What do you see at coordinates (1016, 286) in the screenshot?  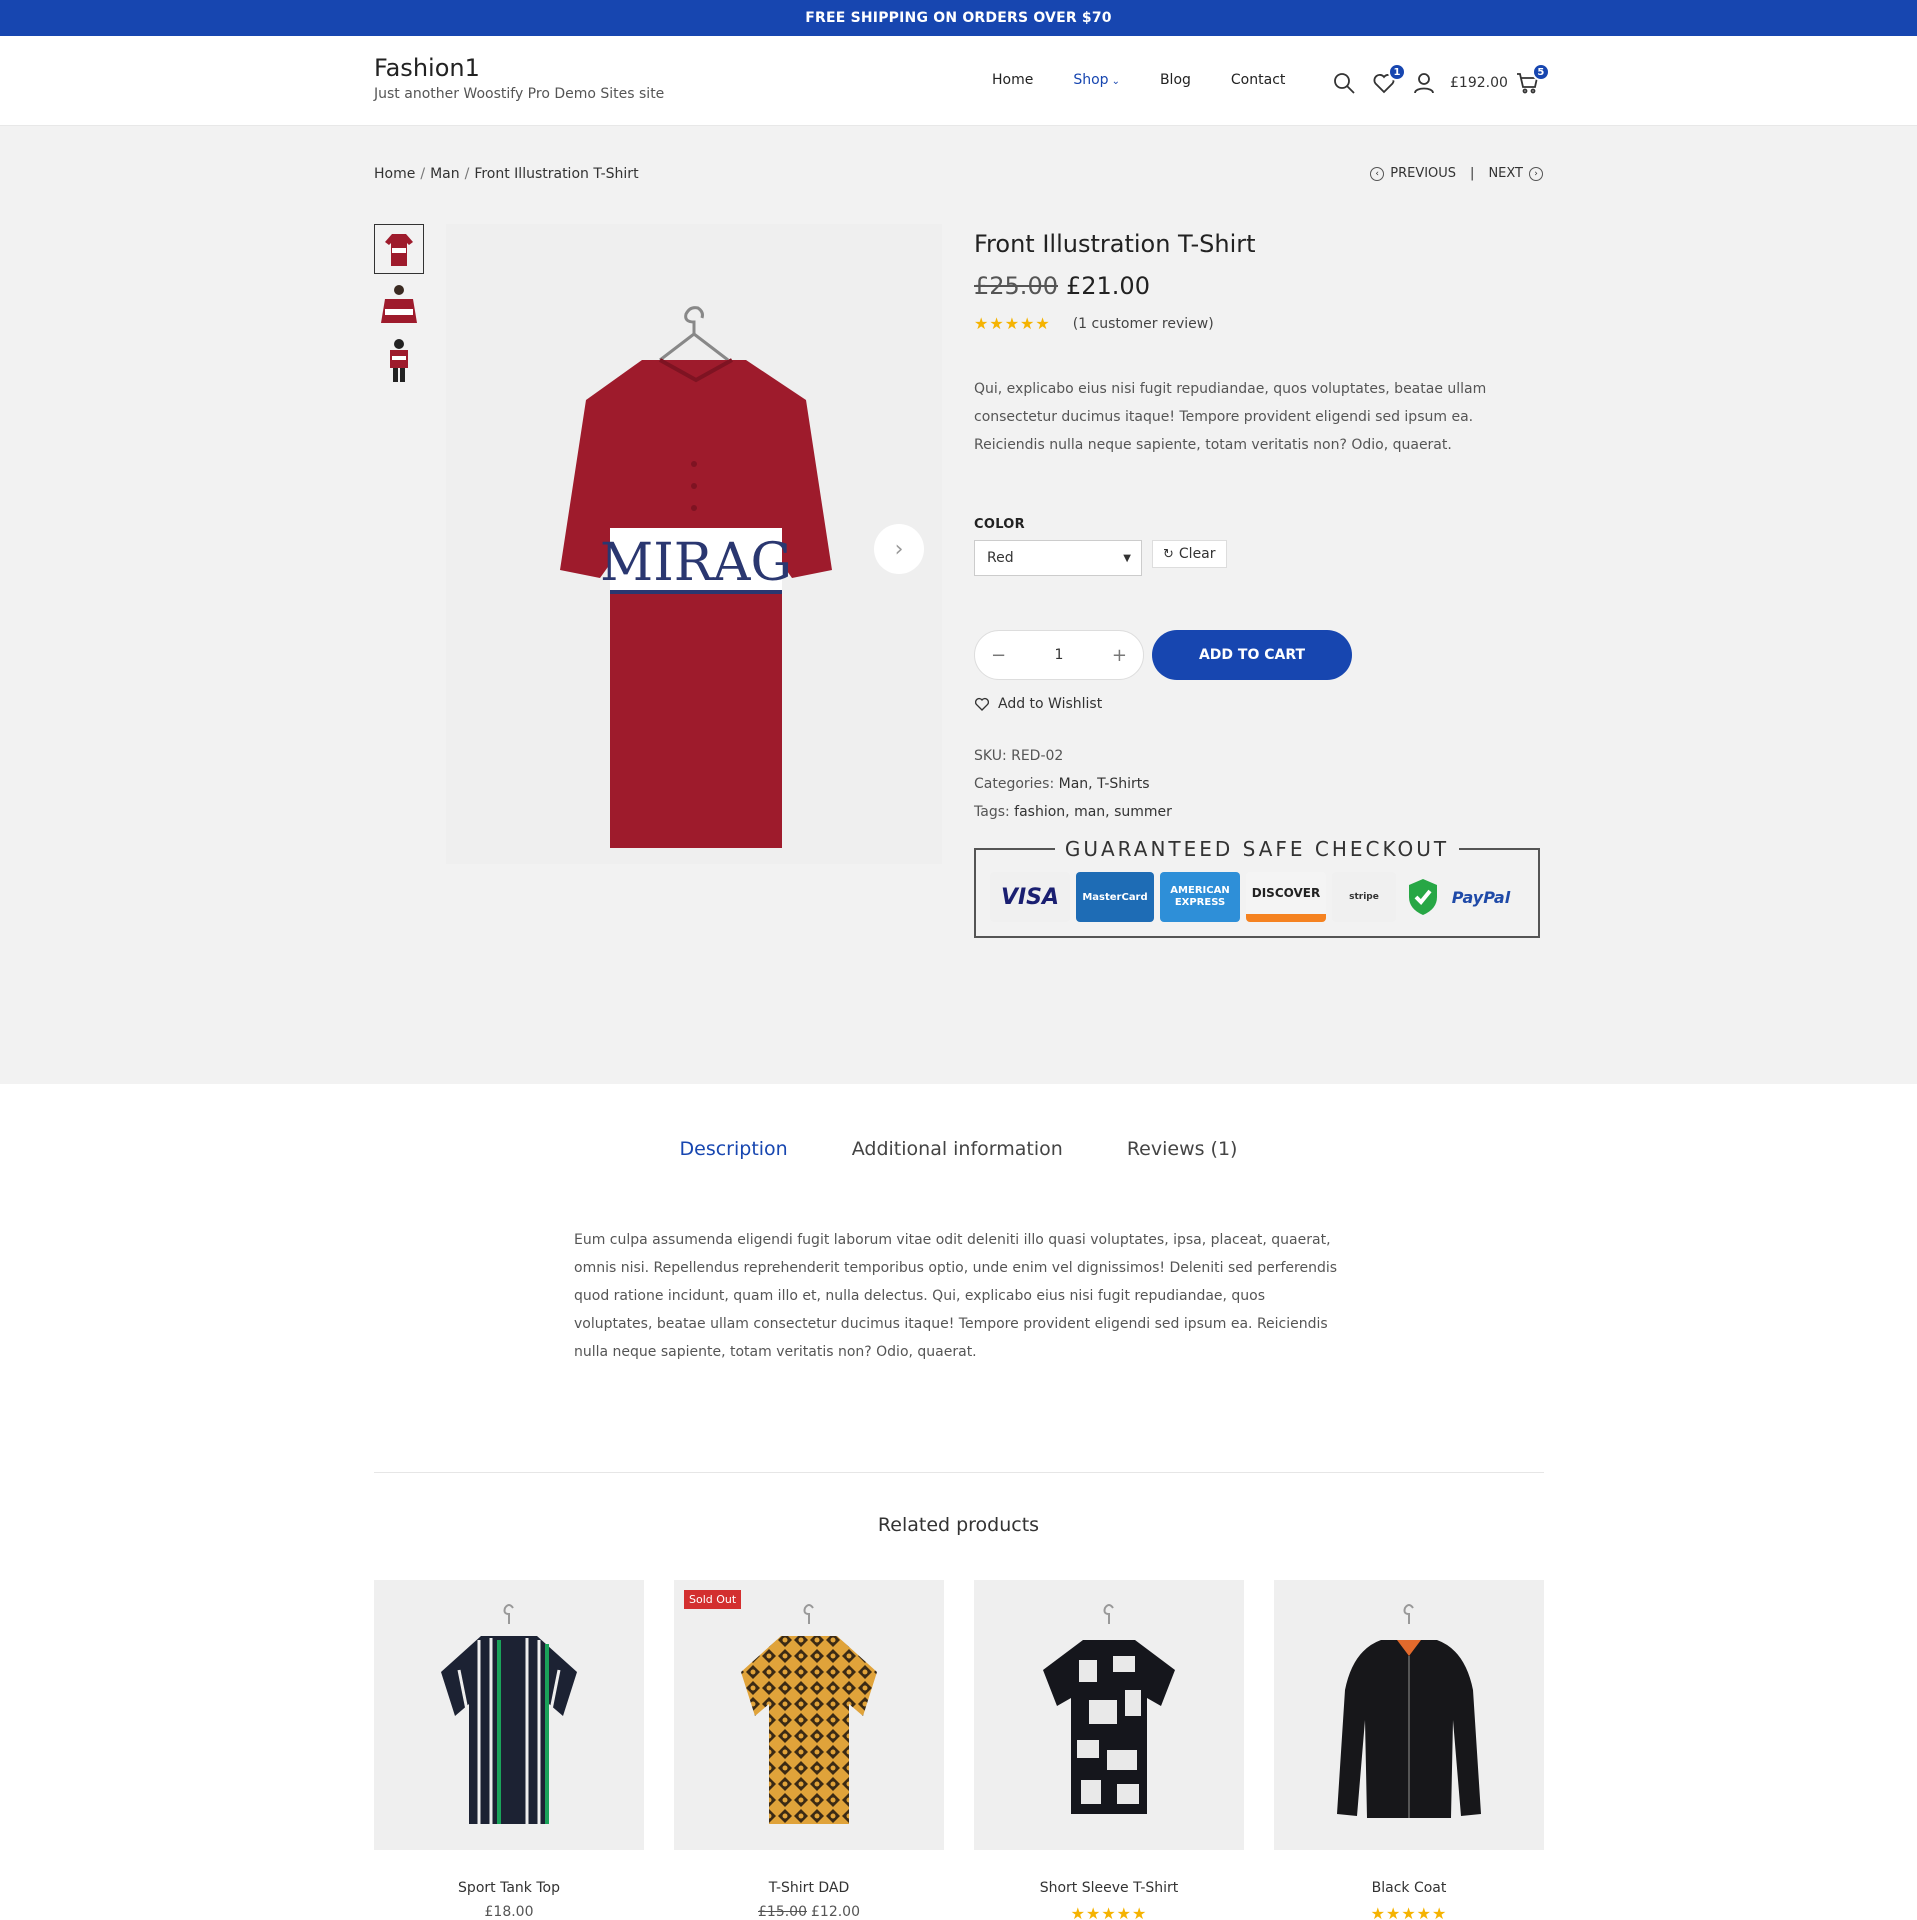 I see `old-price: £25.00` at bounding box center [1016, 286].